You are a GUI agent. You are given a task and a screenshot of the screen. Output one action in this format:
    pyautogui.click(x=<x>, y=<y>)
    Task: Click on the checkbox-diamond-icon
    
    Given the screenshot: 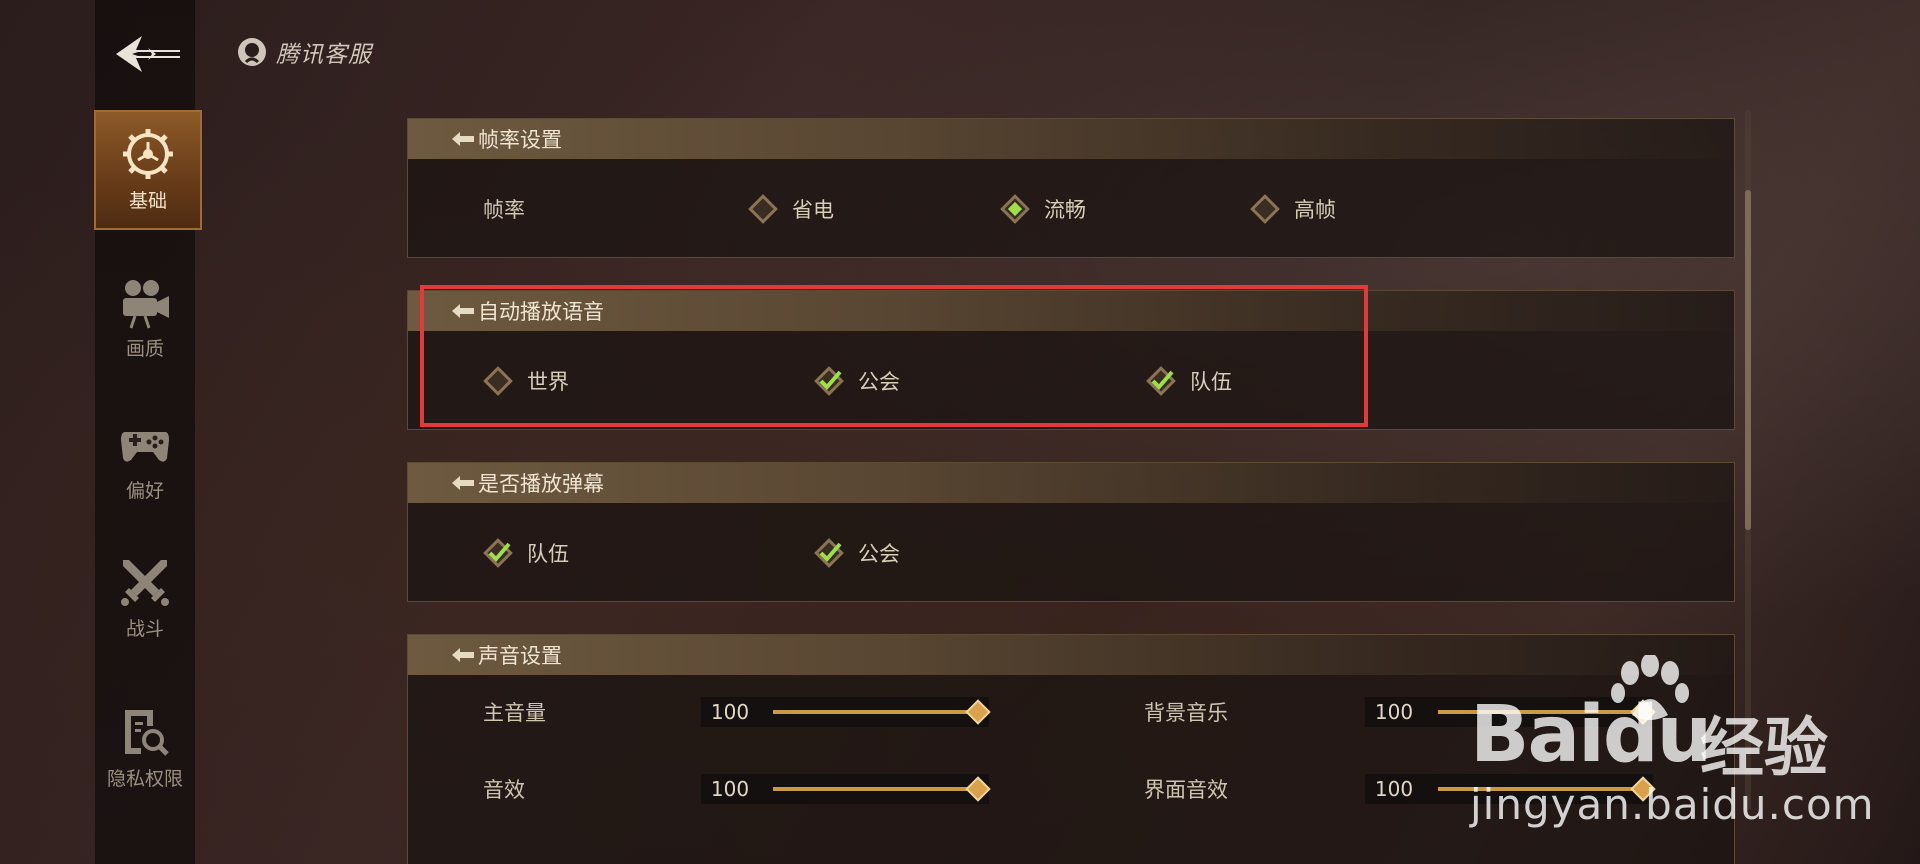 What is the action you would take?
    pyautogui.click(x=498, y=381)
    